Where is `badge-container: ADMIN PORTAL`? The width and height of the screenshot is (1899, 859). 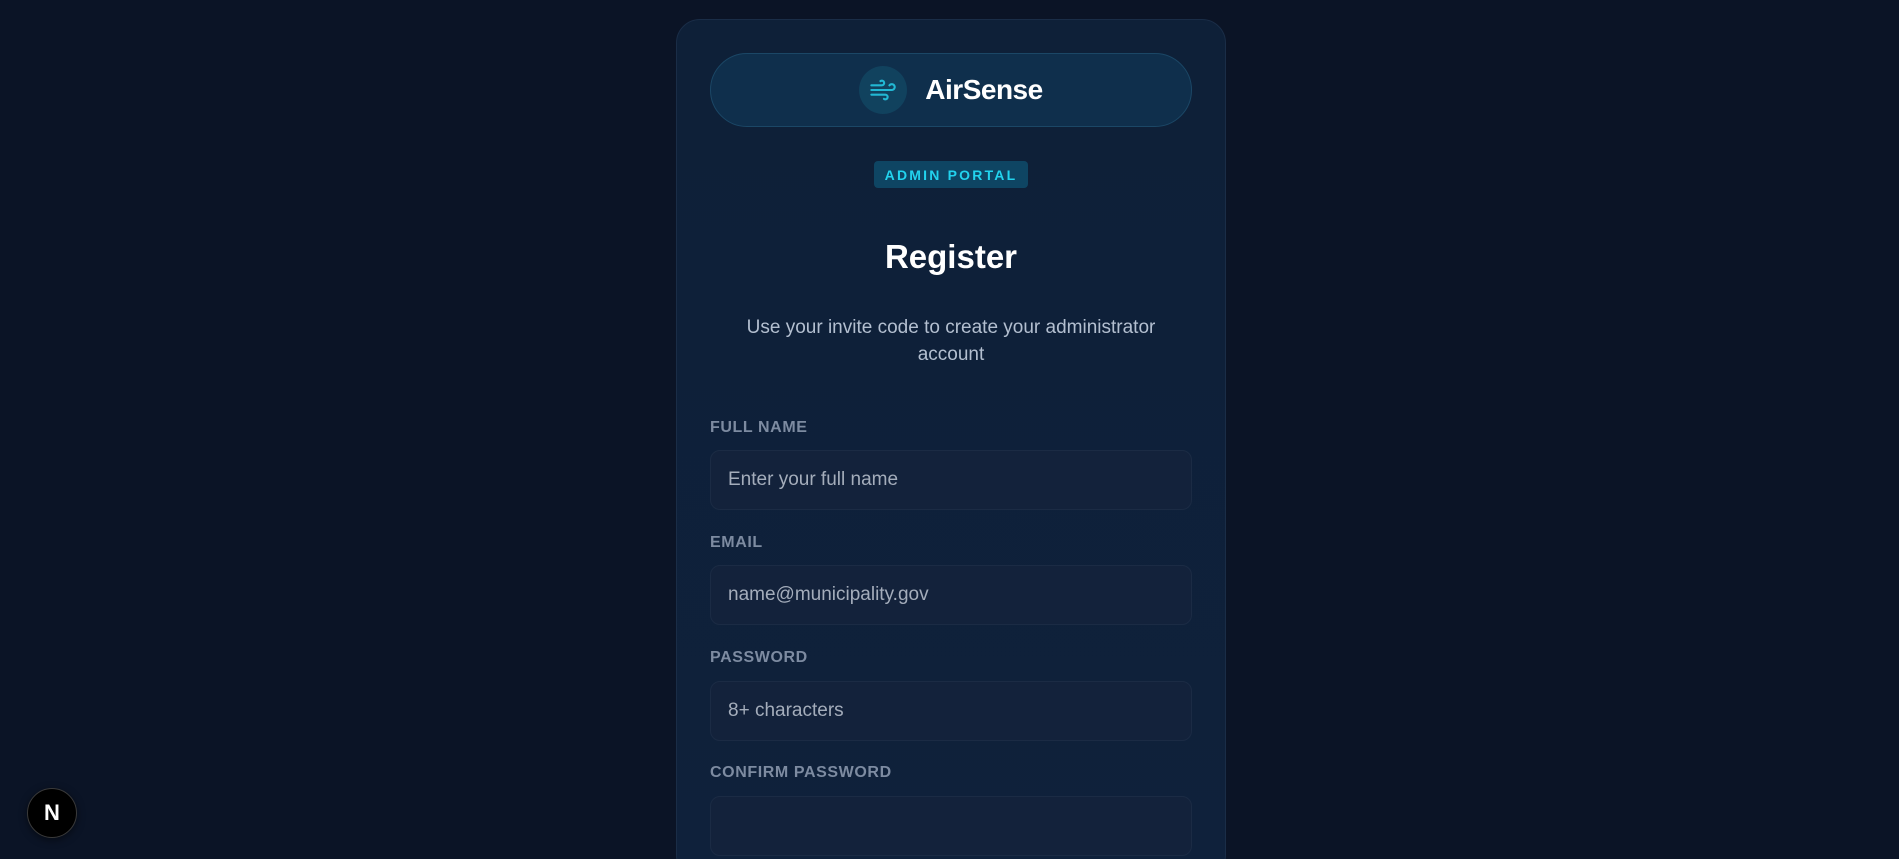
badge-container: ADMIN PORTAL is located at coordinates (951, 174).